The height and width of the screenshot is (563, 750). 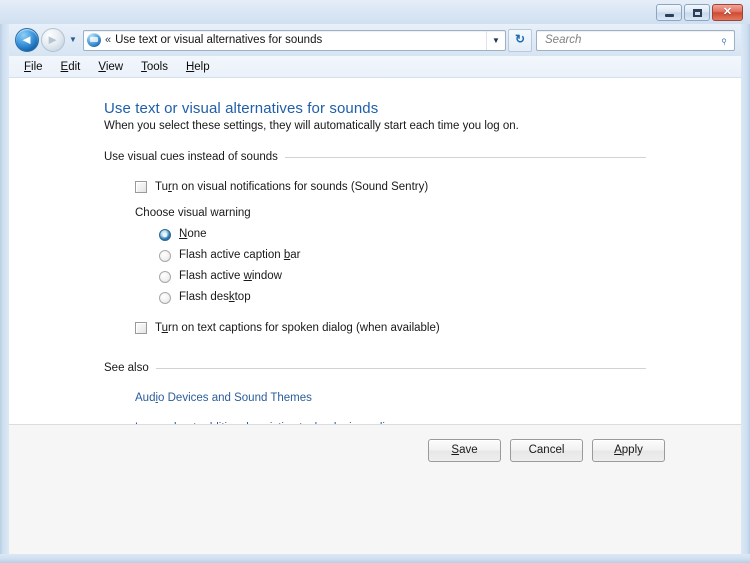 I want to click on apply-button: Apply, so click(x=628, y=450).